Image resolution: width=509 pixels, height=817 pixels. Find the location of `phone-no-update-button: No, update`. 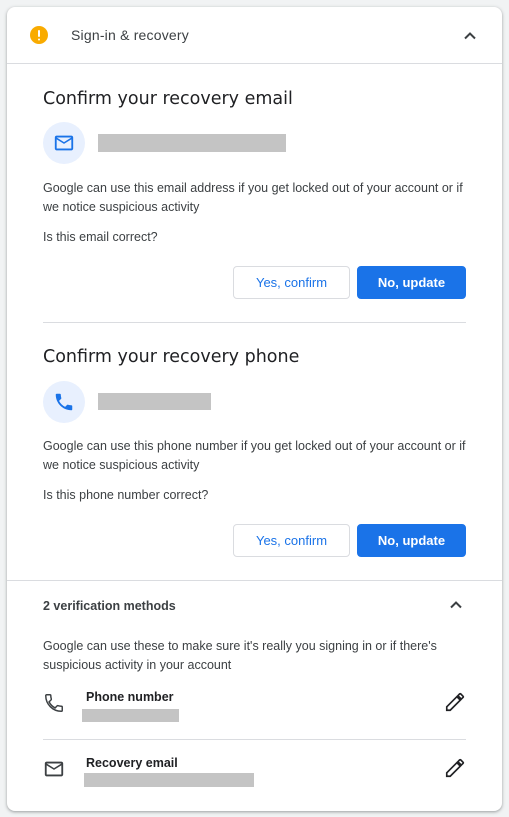

phone-no-update-button: No, update is located at coordinates (411, 540).